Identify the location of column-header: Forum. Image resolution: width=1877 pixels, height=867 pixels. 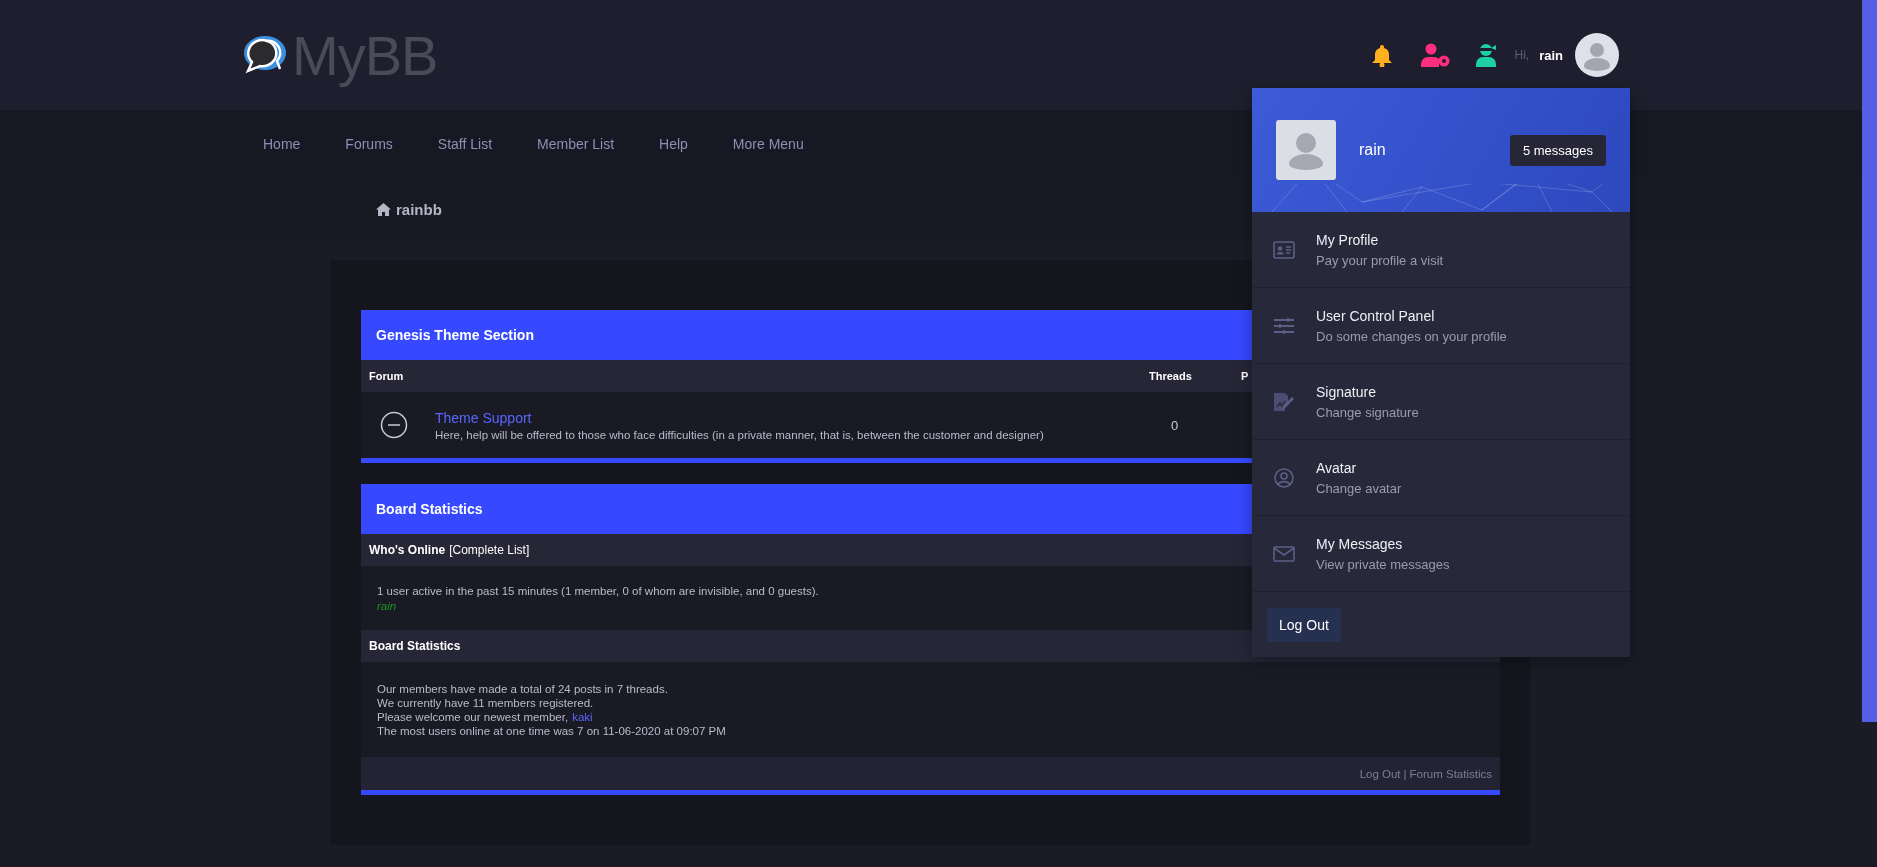
(386, 376).